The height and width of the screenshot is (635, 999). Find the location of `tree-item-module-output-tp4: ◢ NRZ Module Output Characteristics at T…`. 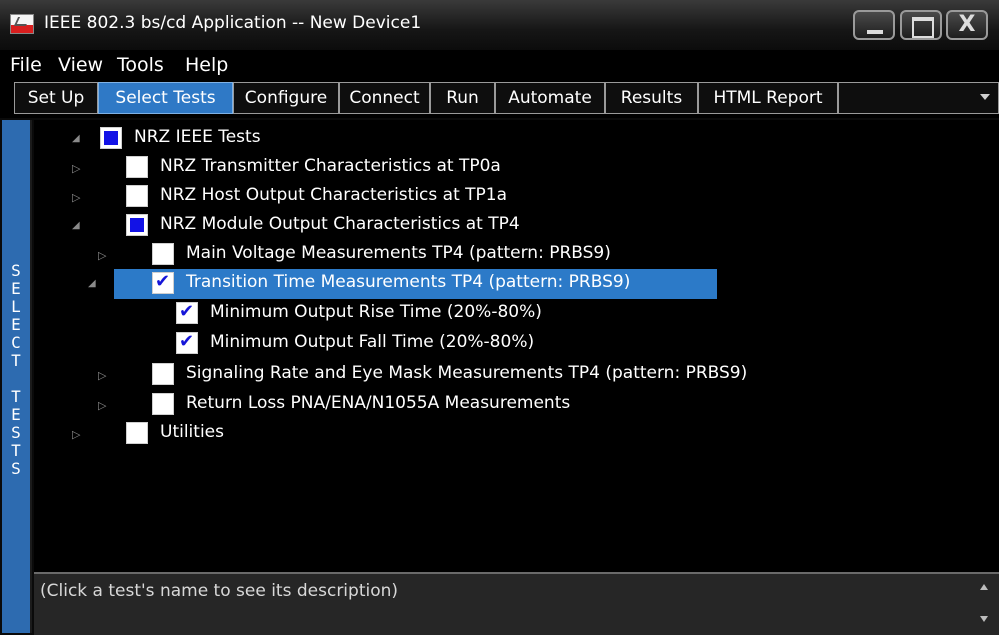

tree-item-module-output-tp4: ◢ NRZ Module Output Characteristics at T… is located at coordinates (516, 226).